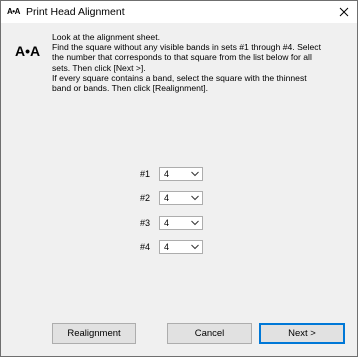 The width and height of the screenshot is (358, 357). Describe the element at coordinates (145, 174) in the screenshot. I see `set-label-1: #1` at that location.